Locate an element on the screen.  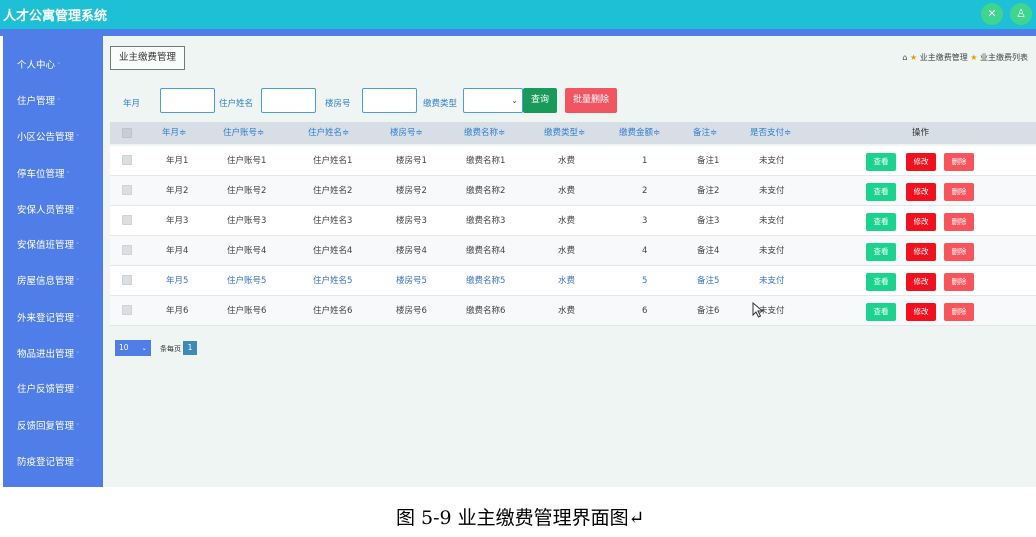
payment-type-label: 缴费类型 is located at coordinates (440, 104).